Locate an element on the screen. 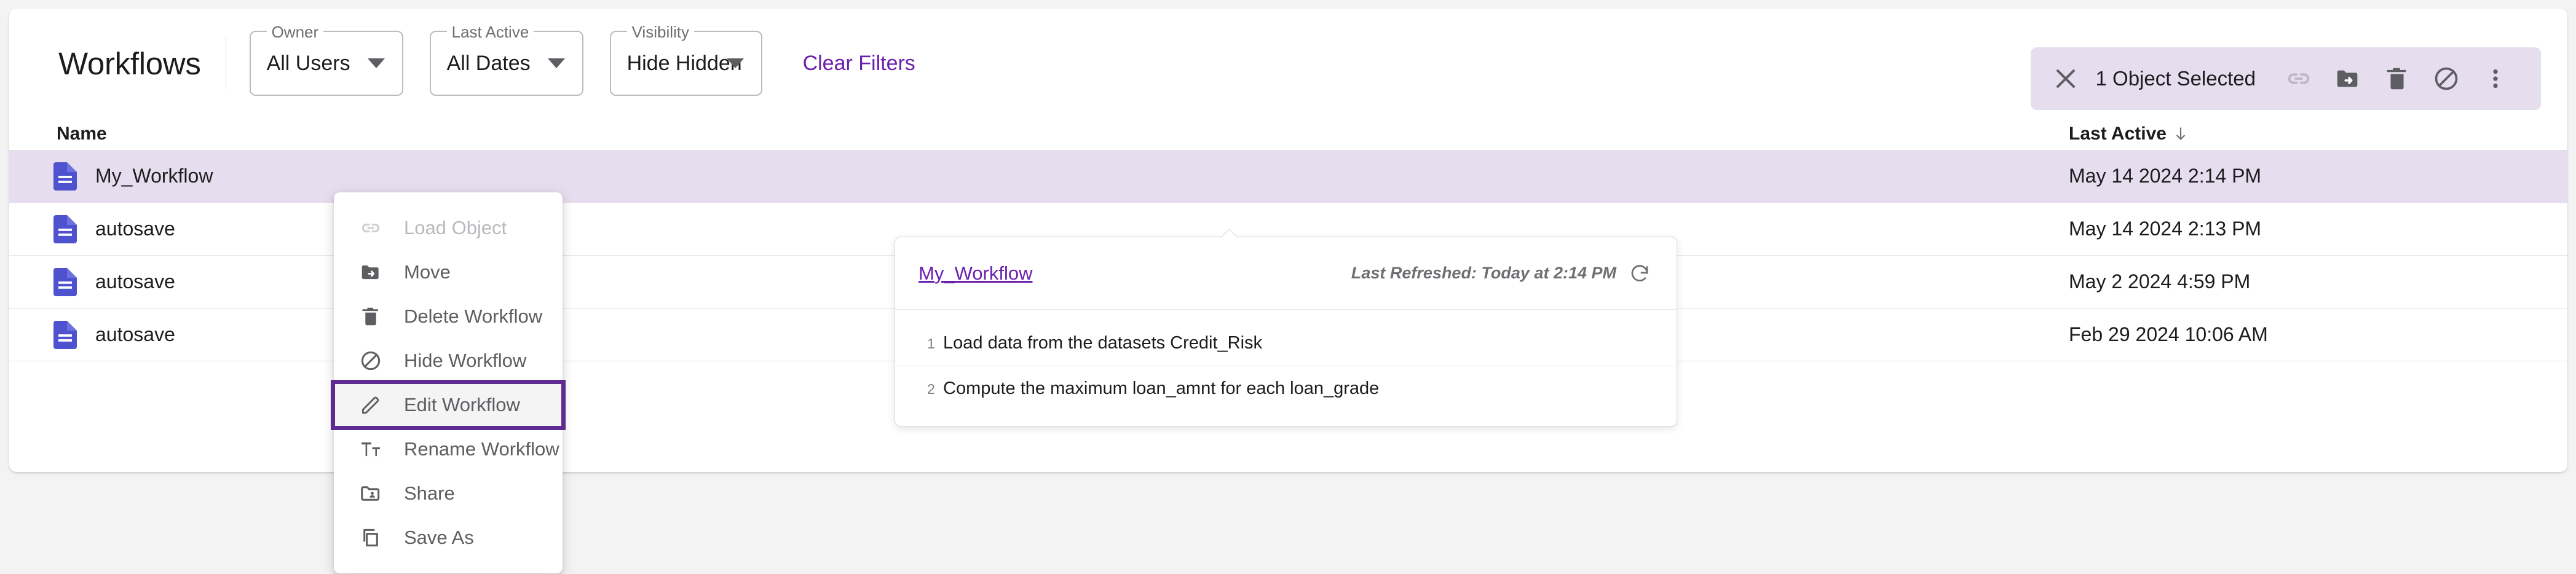 This screenshot has width=2576, height=574. last-active-filter-value: All Dates is located at coordinates (489, 63).